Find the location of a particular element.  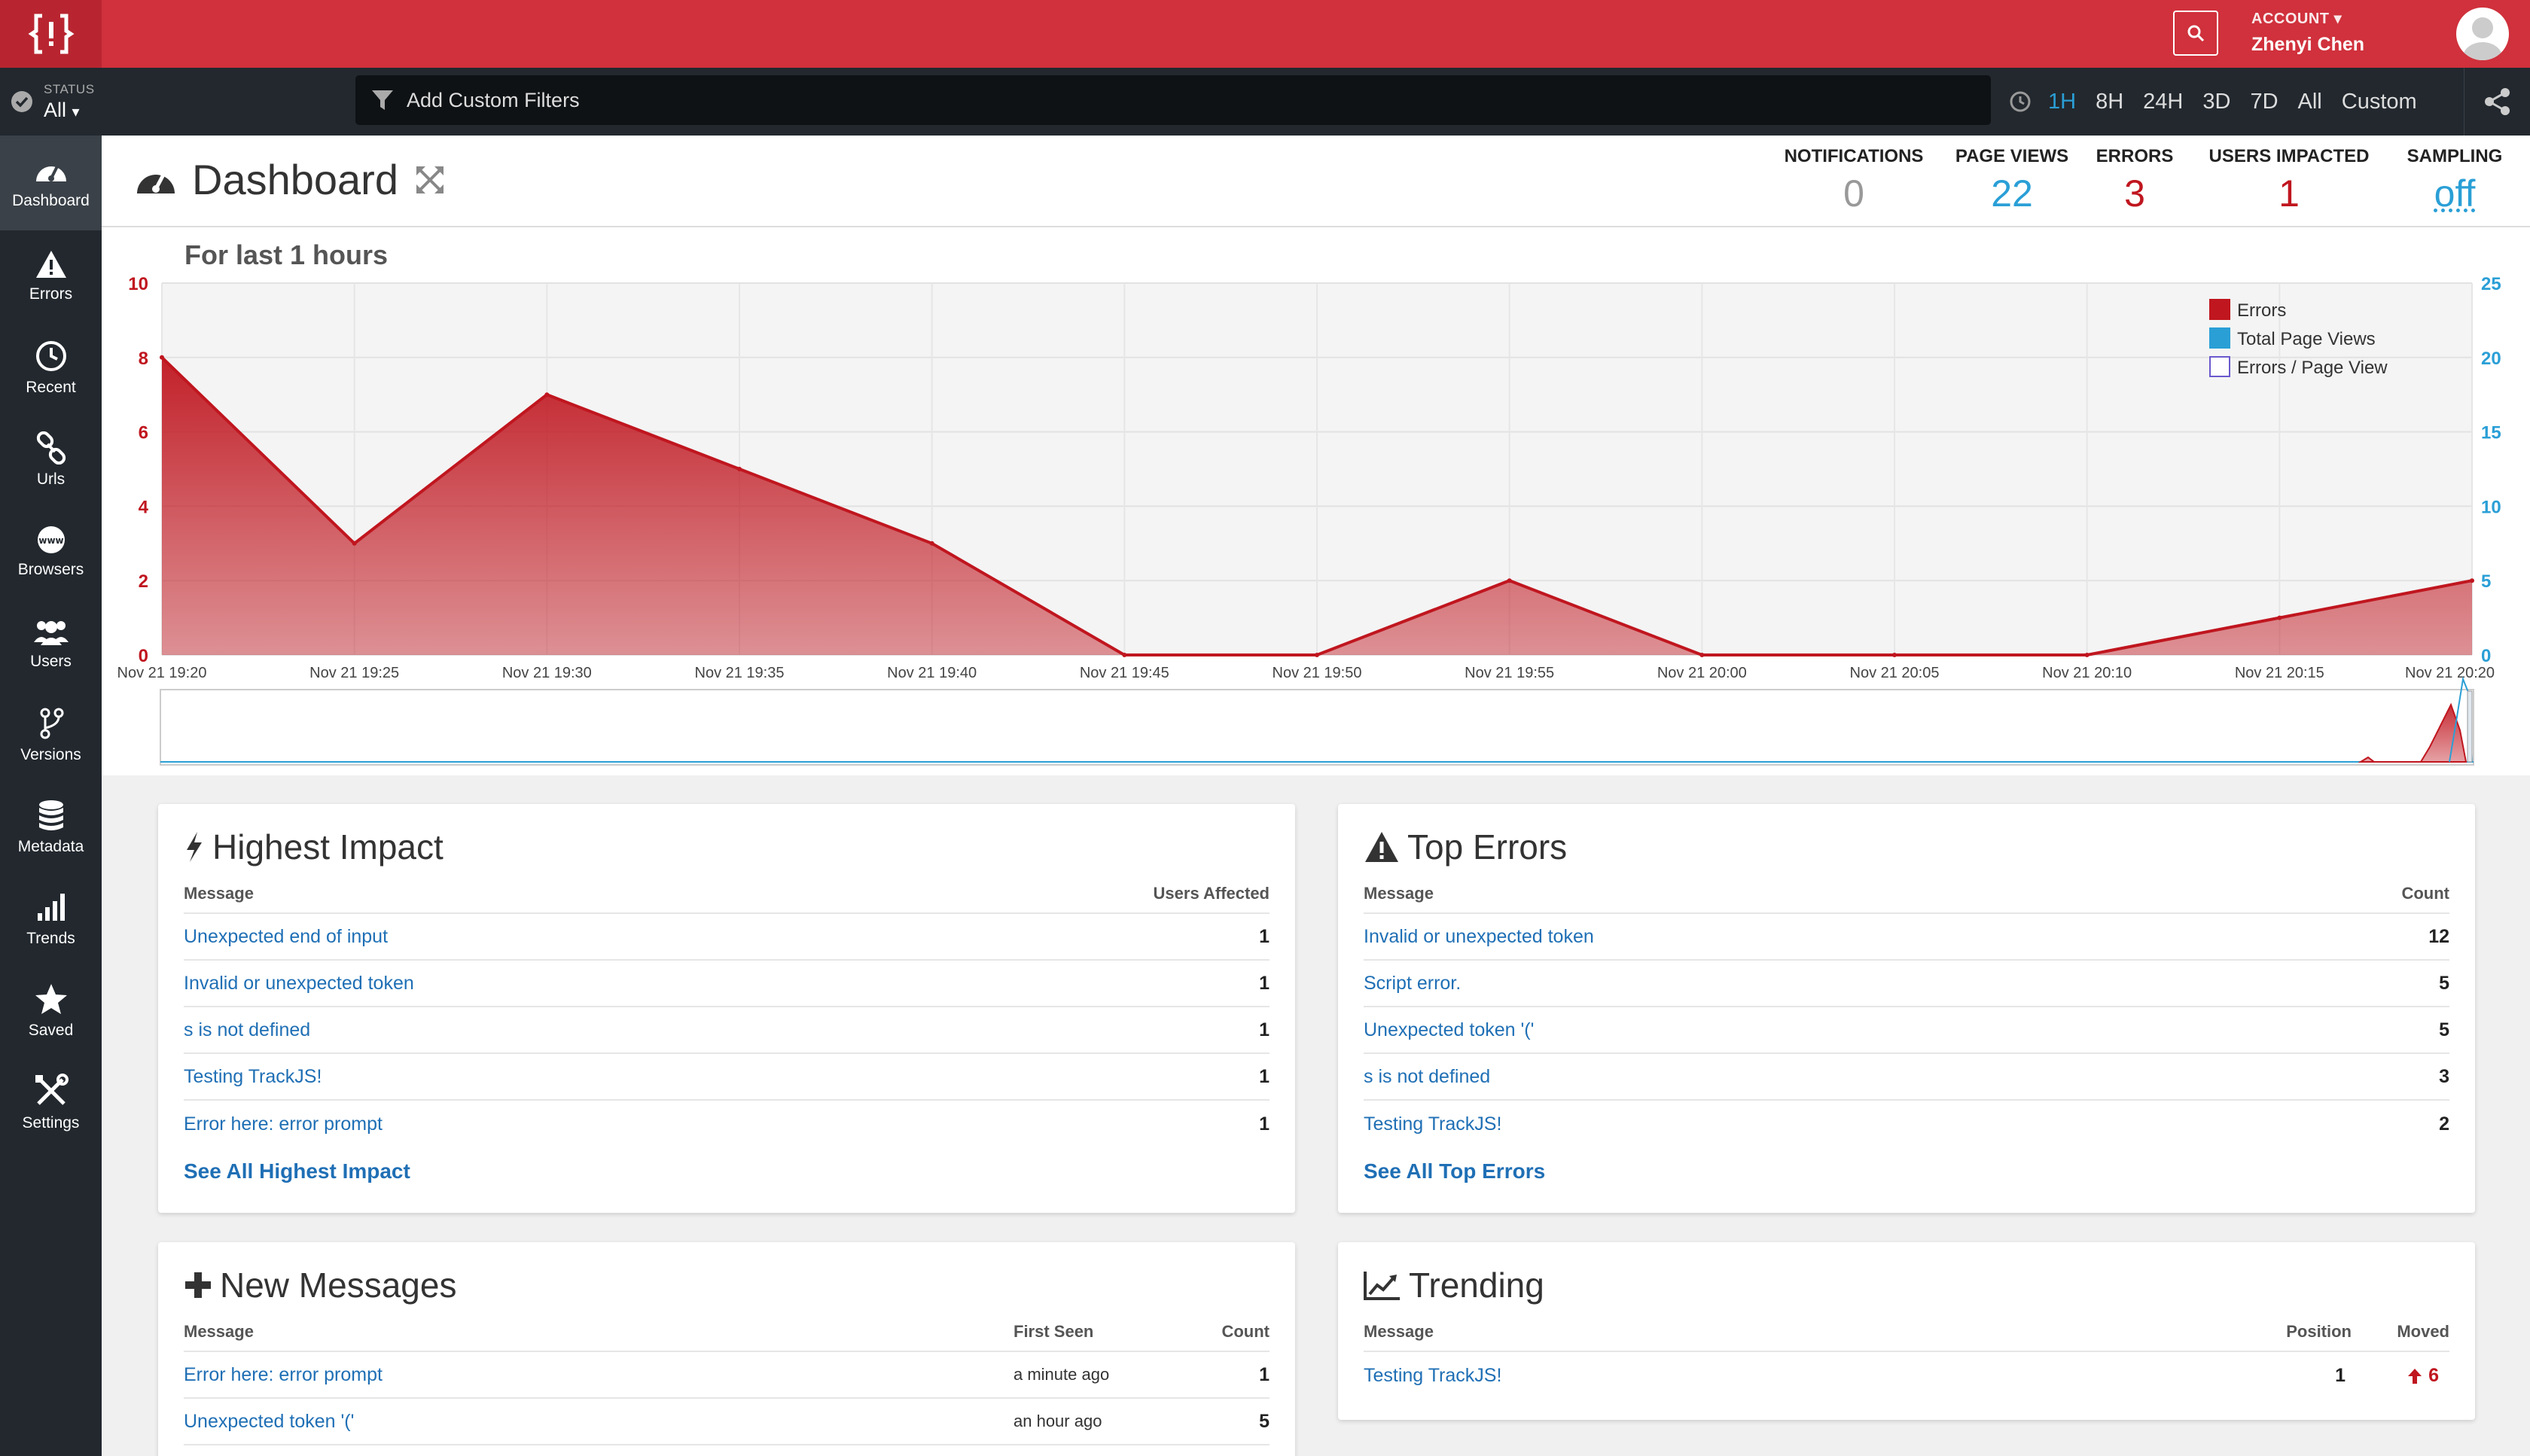

column-header-message: Message is located at coordinates (1399, 893).